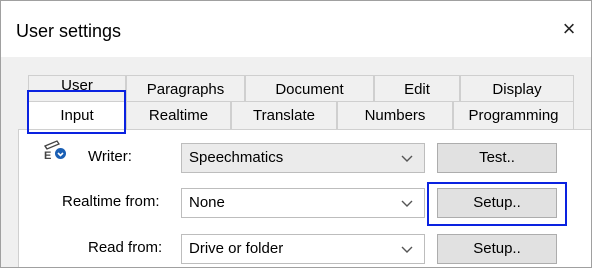  Describe the element at coordinates (55, 150) in the screenshot. I see `writer-icon: E` at that location.